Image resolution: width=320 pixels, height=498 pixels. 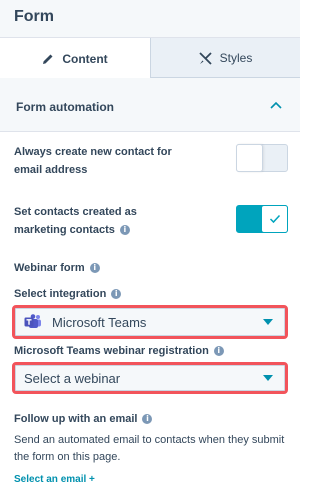 I want to click on chevron-up-icon, so click(x=276, y=105).